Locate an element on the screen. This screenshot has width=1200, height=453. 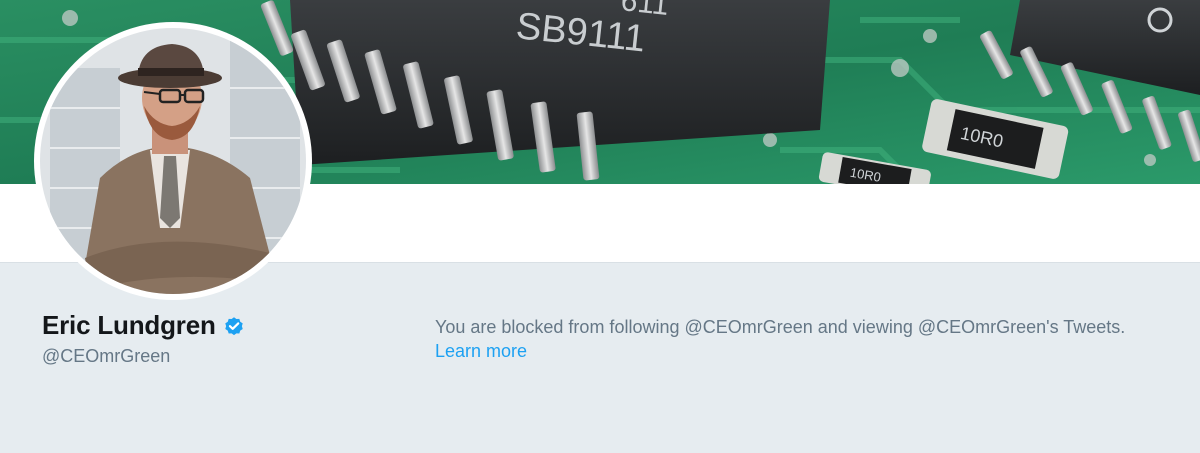
profile-name-row: Eric Lundgren is located at coordinates (143, 325).